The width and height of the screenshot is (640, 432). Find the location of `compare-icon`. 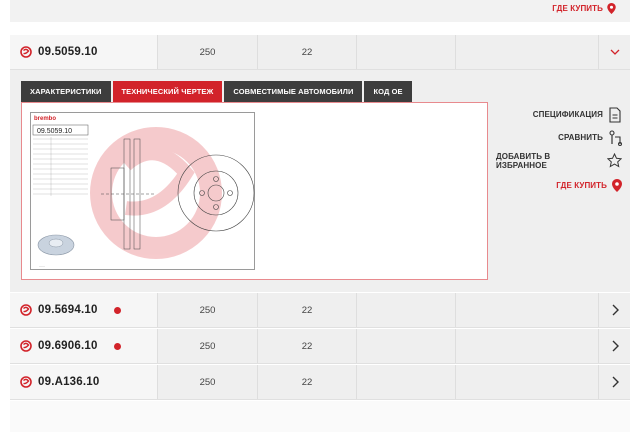

compare-icon is located at coordinates (615, 137).